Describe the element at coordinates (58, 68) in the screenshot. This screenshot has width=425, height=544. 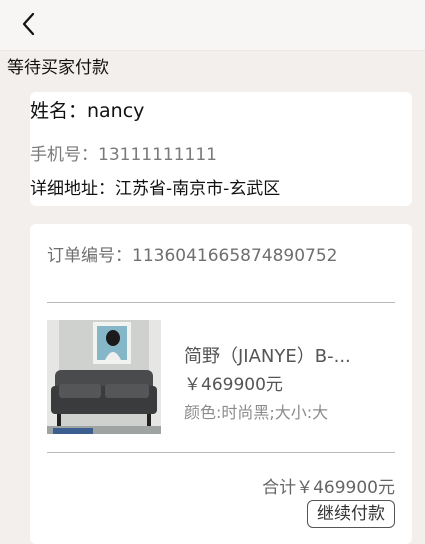
I see `order-status-title: 等待买家付款` at that location.